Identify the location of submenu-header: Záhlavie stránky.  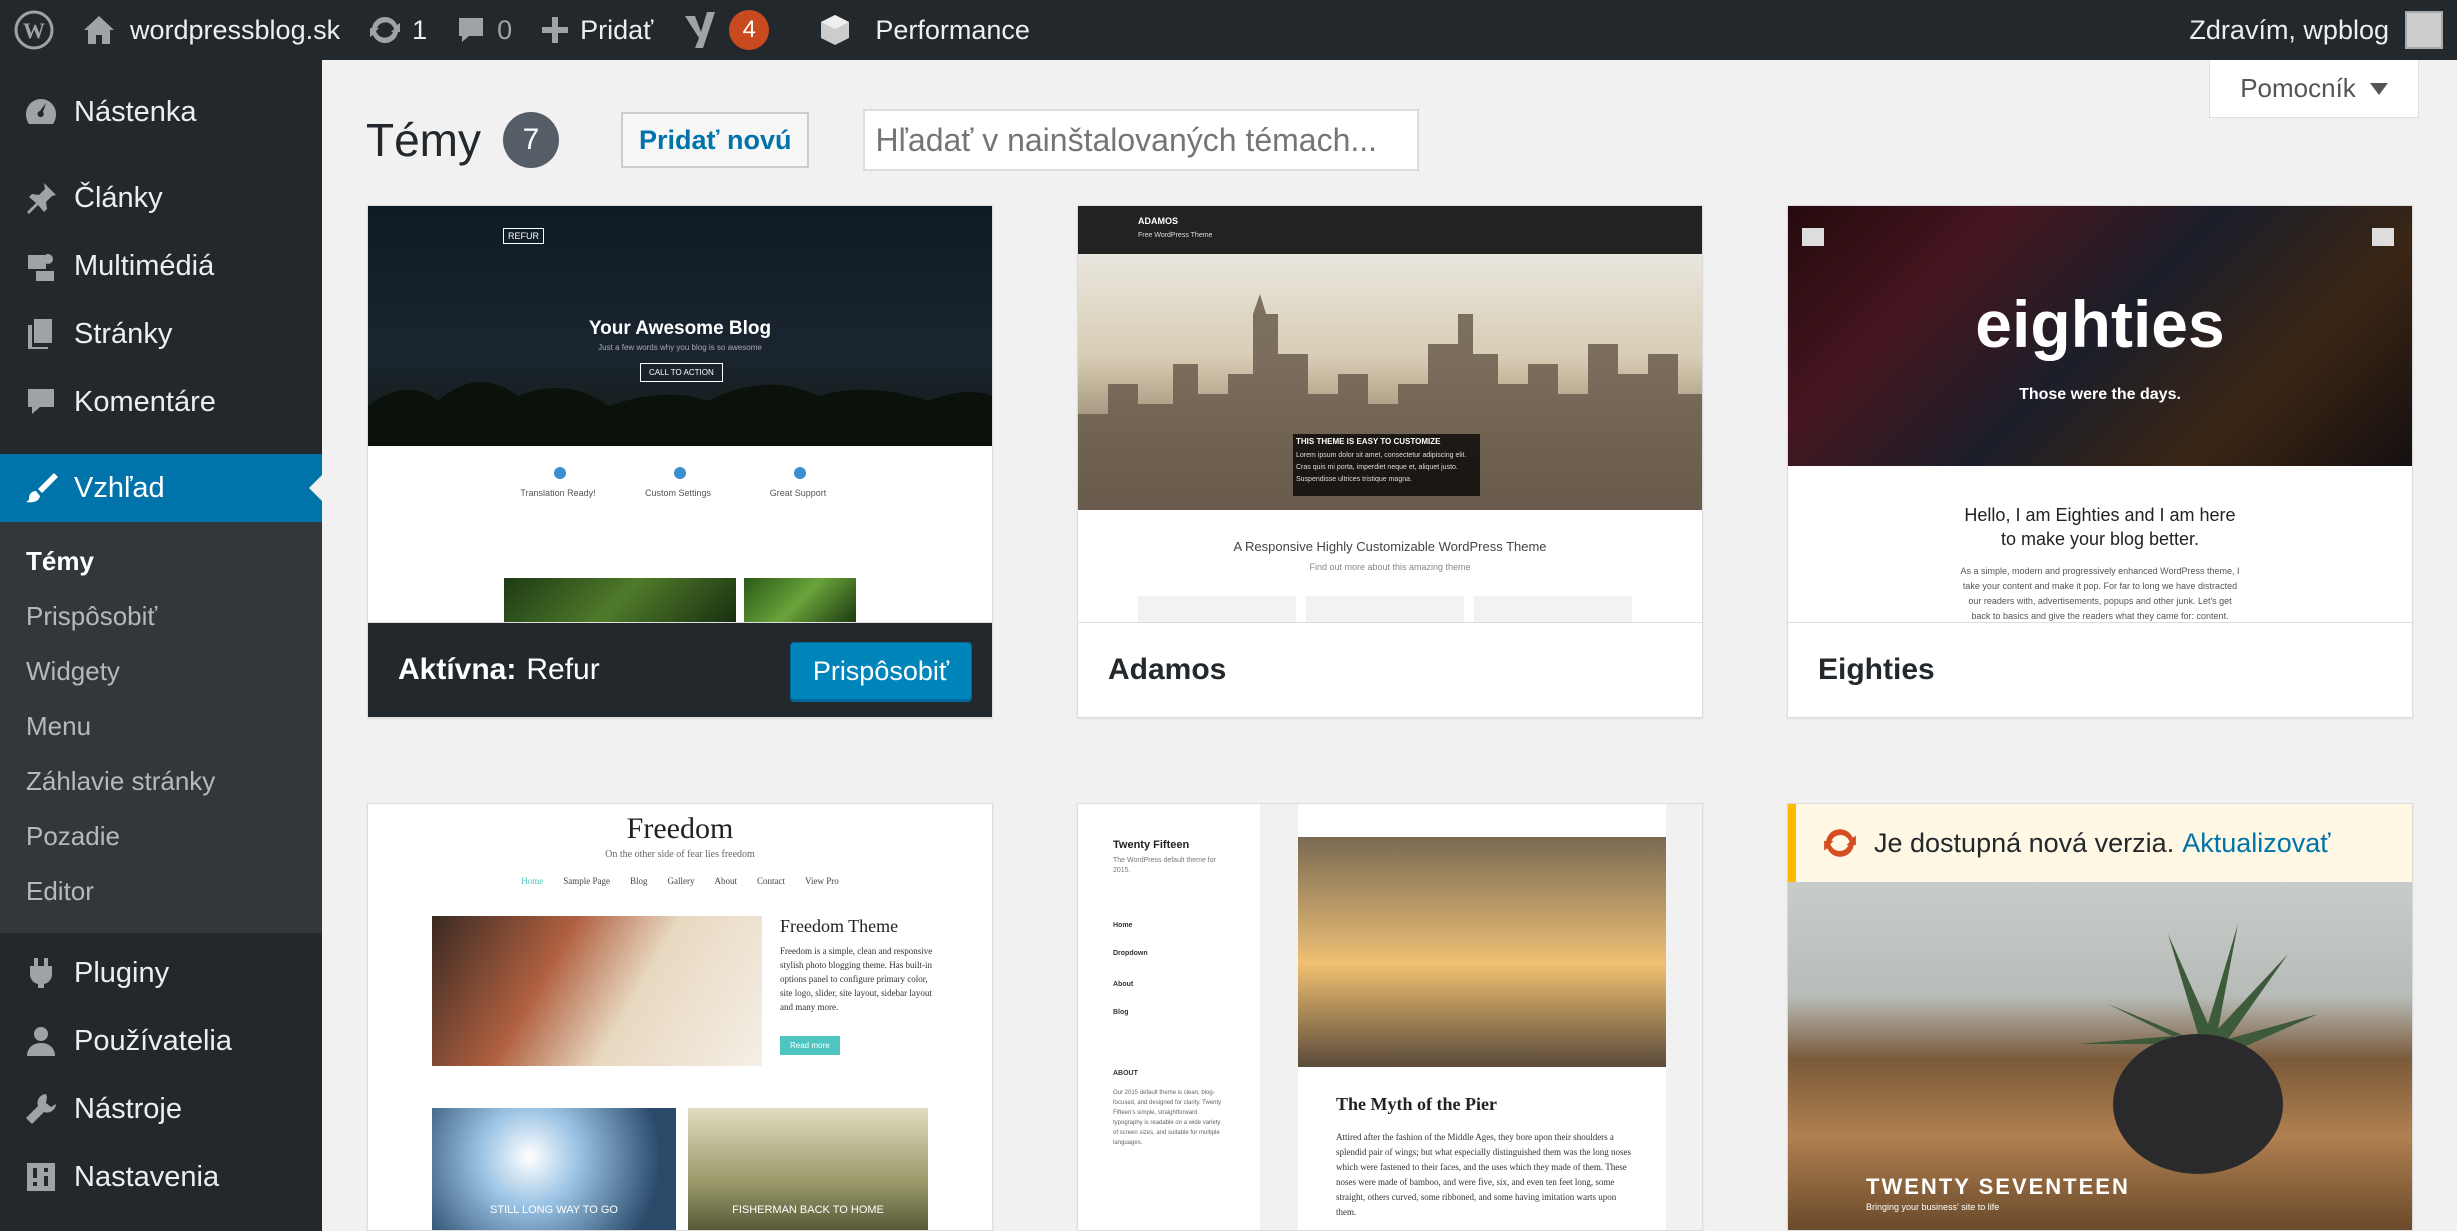
(161, 781).